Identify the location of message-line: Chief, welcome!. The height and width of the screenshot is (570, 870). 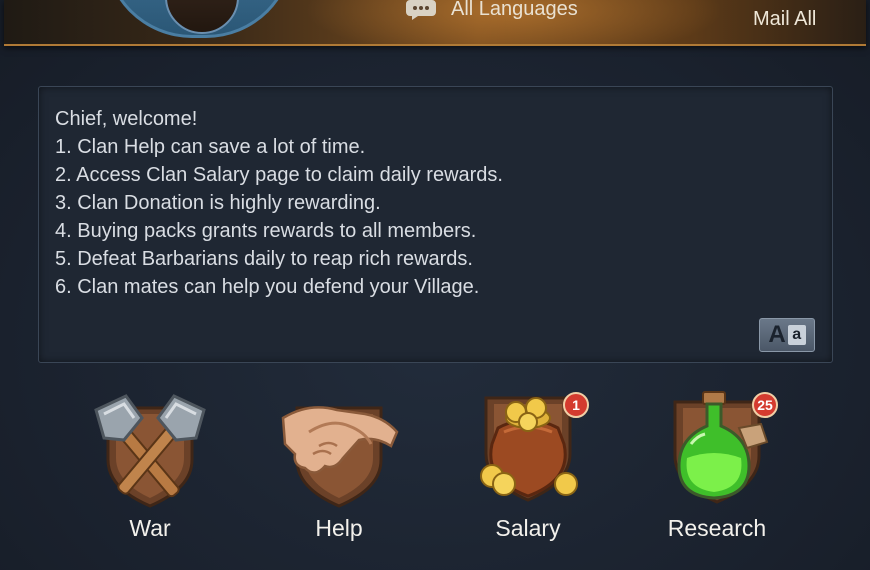
(126, 119).